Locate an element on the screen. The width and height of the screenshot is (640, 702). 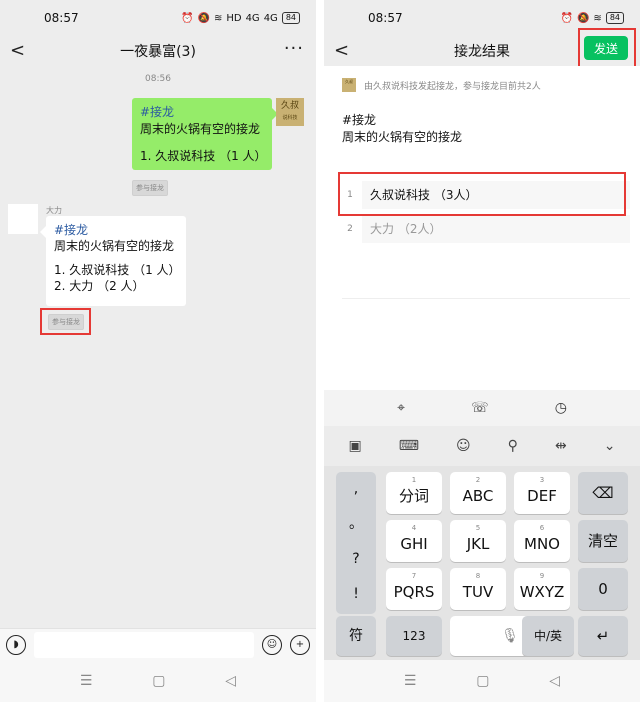
sender-name: 大力 is located at coordinates (54, 210).